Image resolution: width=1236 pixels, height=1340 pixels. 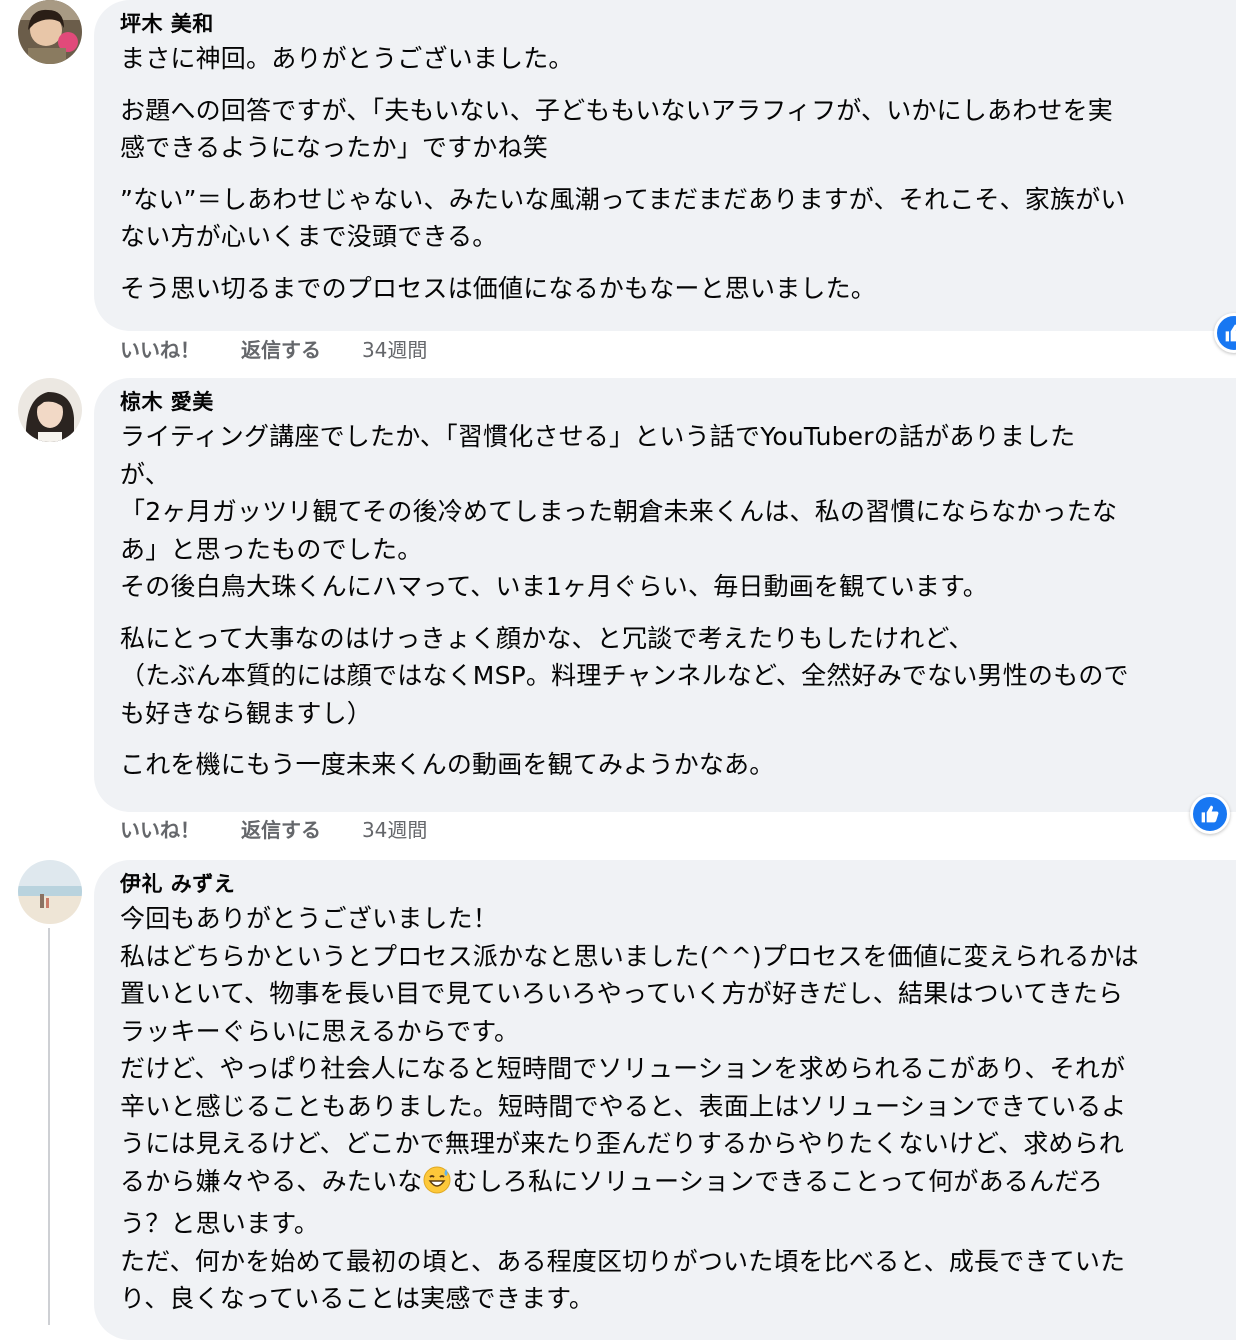 What do you see at coordinates (246, 713) in the screenshot?
I see `comment-line: も好きなら観ますし）` at bounding box center [246, 713].